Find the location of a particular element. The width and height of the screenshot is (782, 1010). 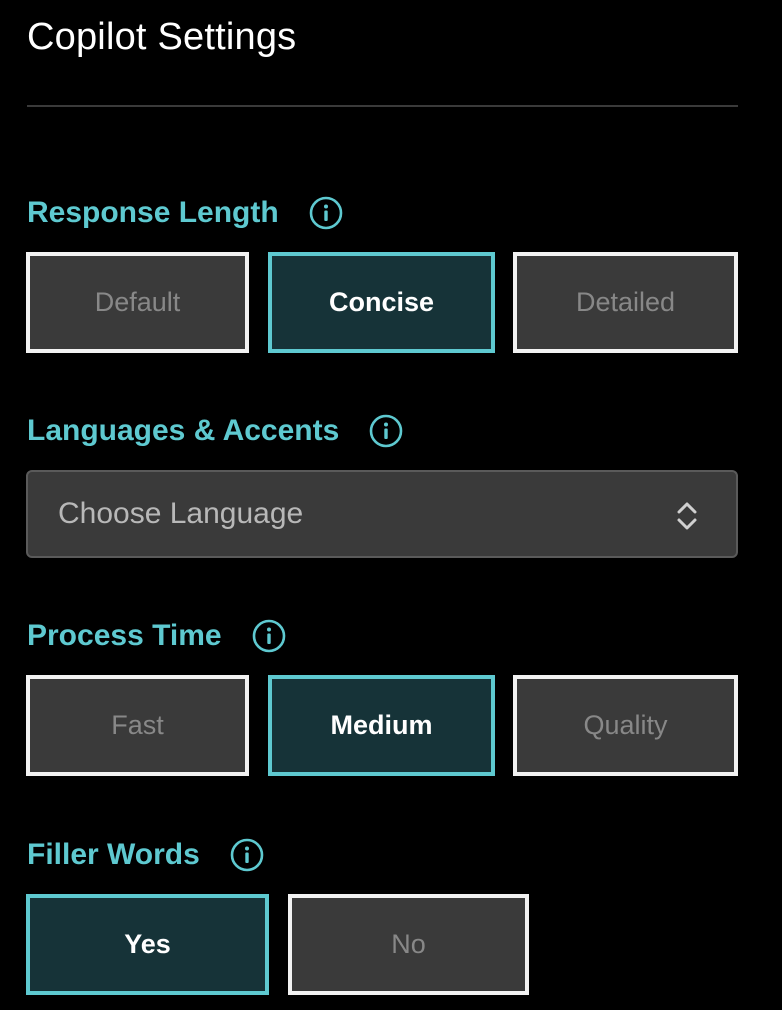

response-length-default-button: Default is located at coordinates (137, 302).